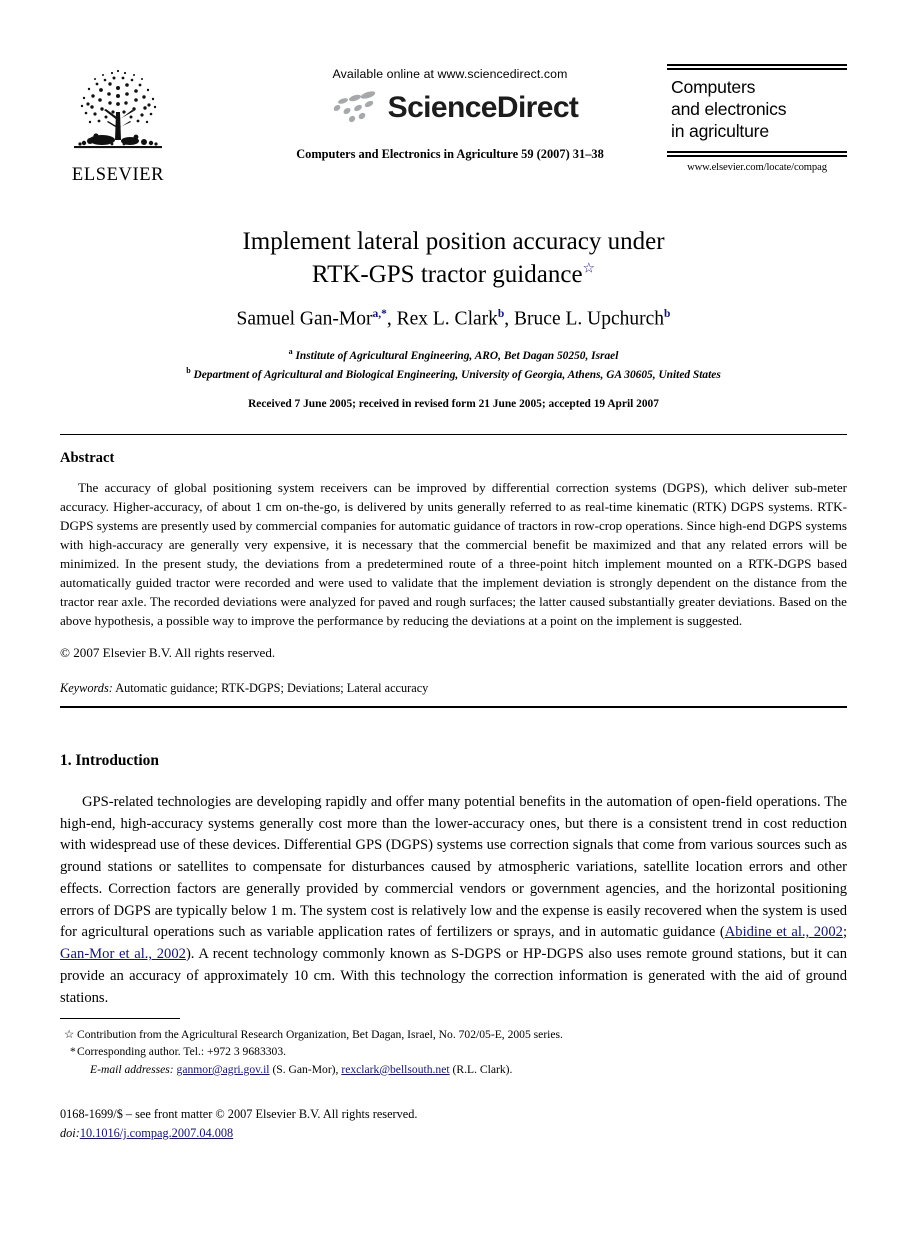 The height and width of the screenshot is (1237, 907). What do you see at coordinates (667, 314) in the screenshot?
I see `author-3-affiliation-marks: b` at bounding box center [667, 314].